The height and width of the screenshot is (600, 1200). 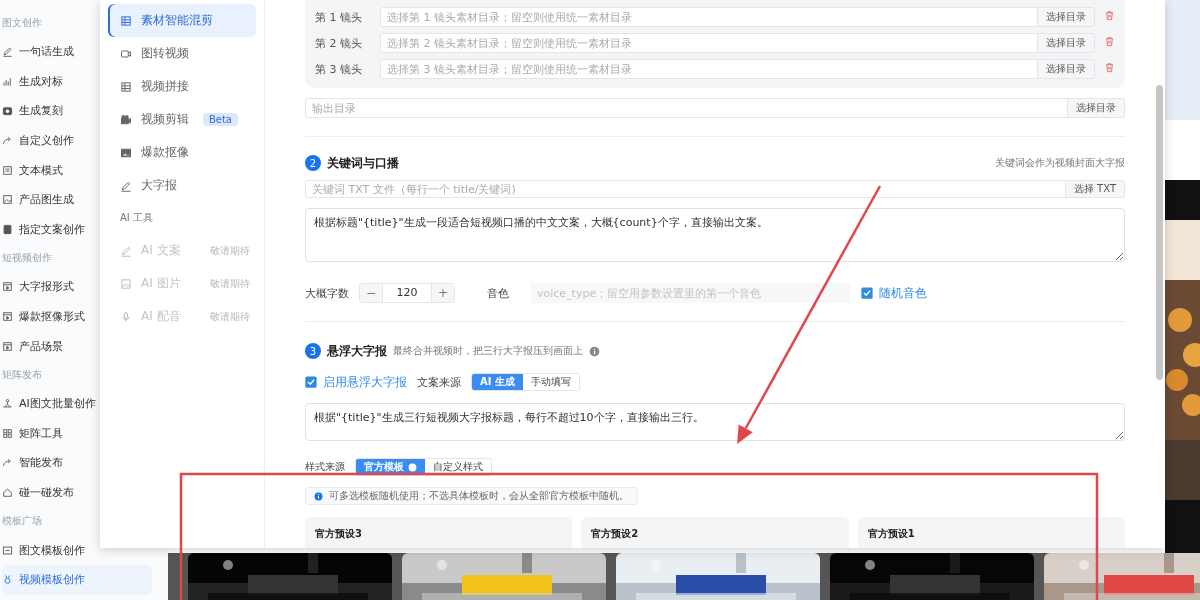 What do you see at coordinates (357, 351) in the screenshot?
I see `section-heading: 悬浮大字报` at bounding box center [357, 351].